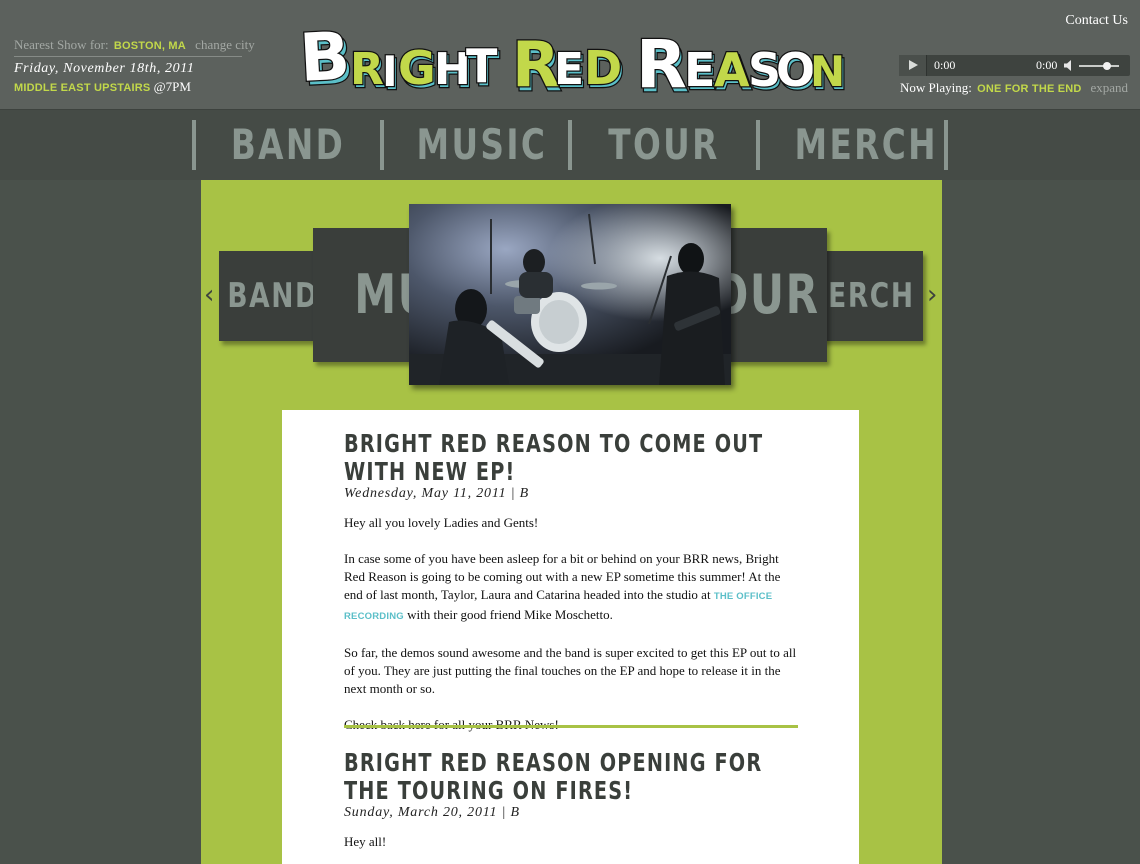 This screenshot has height=864, width=1140. Describe the element at coordinates (936, 87) in the screenshot. I see `now-playing-label: Now Playing:` at that location.